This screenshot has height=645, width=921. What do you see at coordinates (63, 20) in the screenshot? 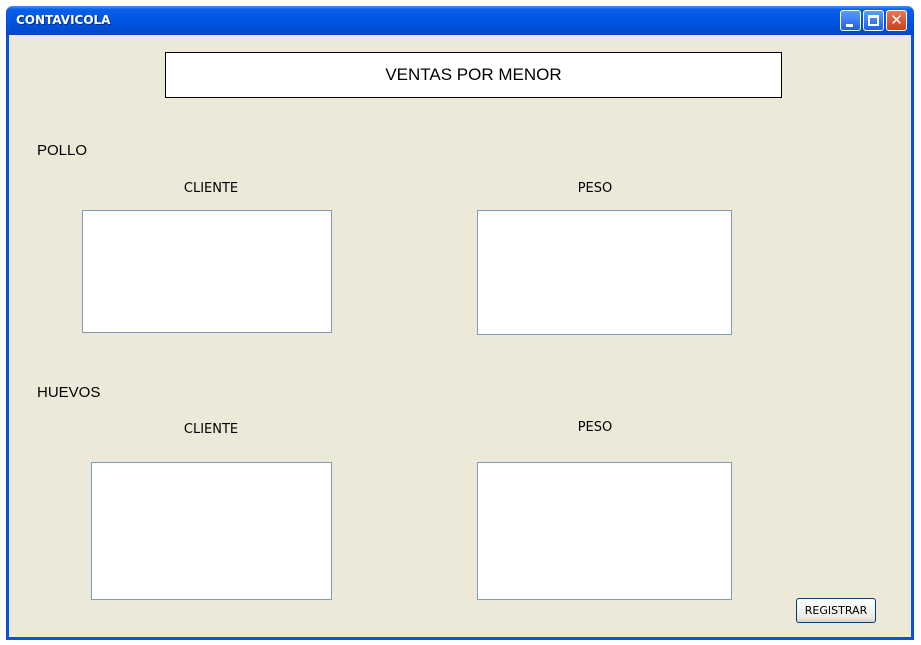
I see `window-title: CONTAVICOLA` at bounding box center [63, 20].